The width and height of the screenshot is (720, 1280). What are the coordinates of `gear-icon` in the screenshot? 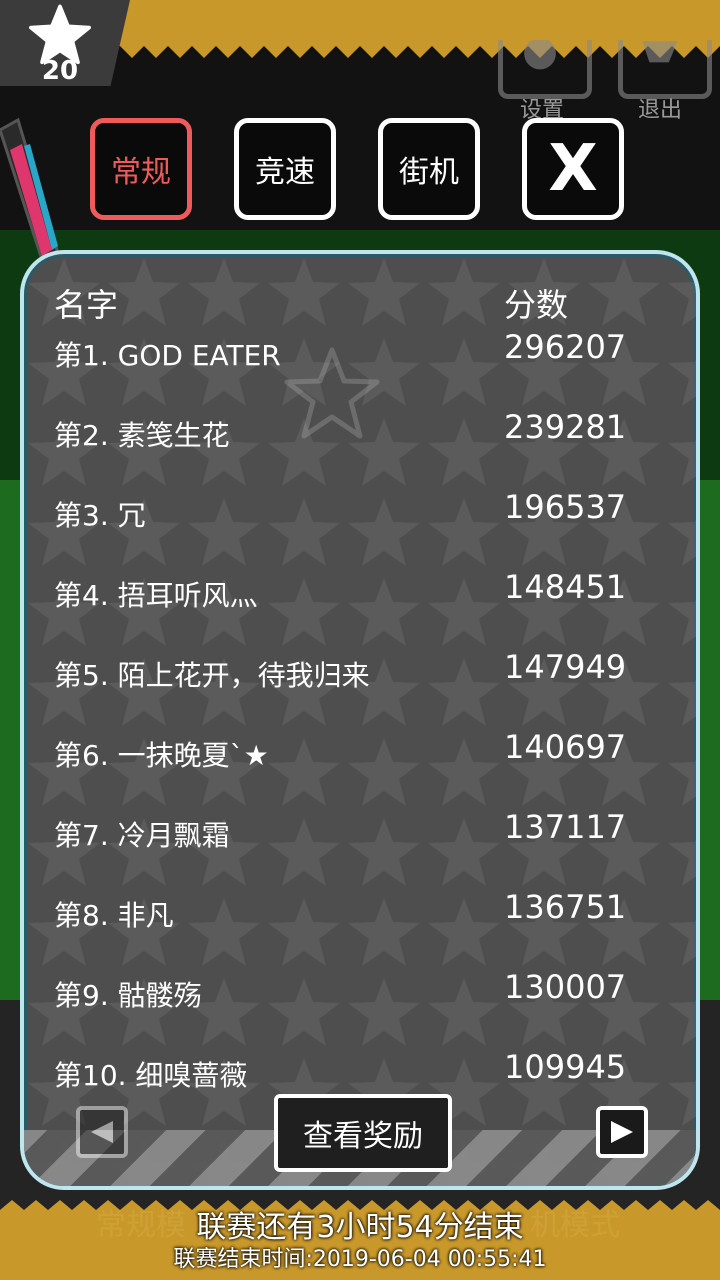 It's located at (540, 55).